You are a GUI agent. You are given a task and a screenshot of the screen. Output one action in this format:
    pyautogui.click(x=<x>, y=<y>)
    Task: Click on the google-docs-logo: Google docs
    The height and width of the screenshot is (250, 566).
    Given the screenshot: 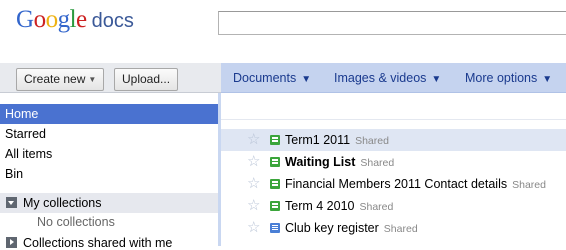 What is the action you would take?
    pyautogui.click(x=75, y=23)
    